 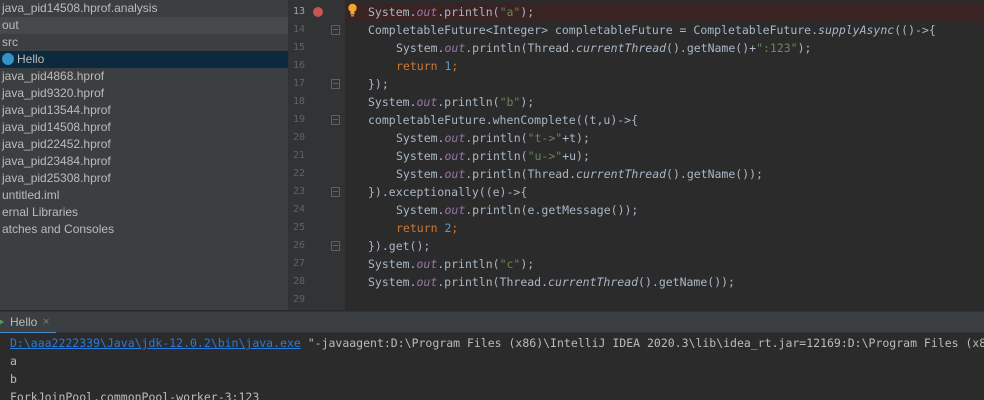 What do you see at coordinates (56, 127) in the screenshot?
I see `tree-item-label: java_pid14508.hprof` at bounding box center [56, 127].